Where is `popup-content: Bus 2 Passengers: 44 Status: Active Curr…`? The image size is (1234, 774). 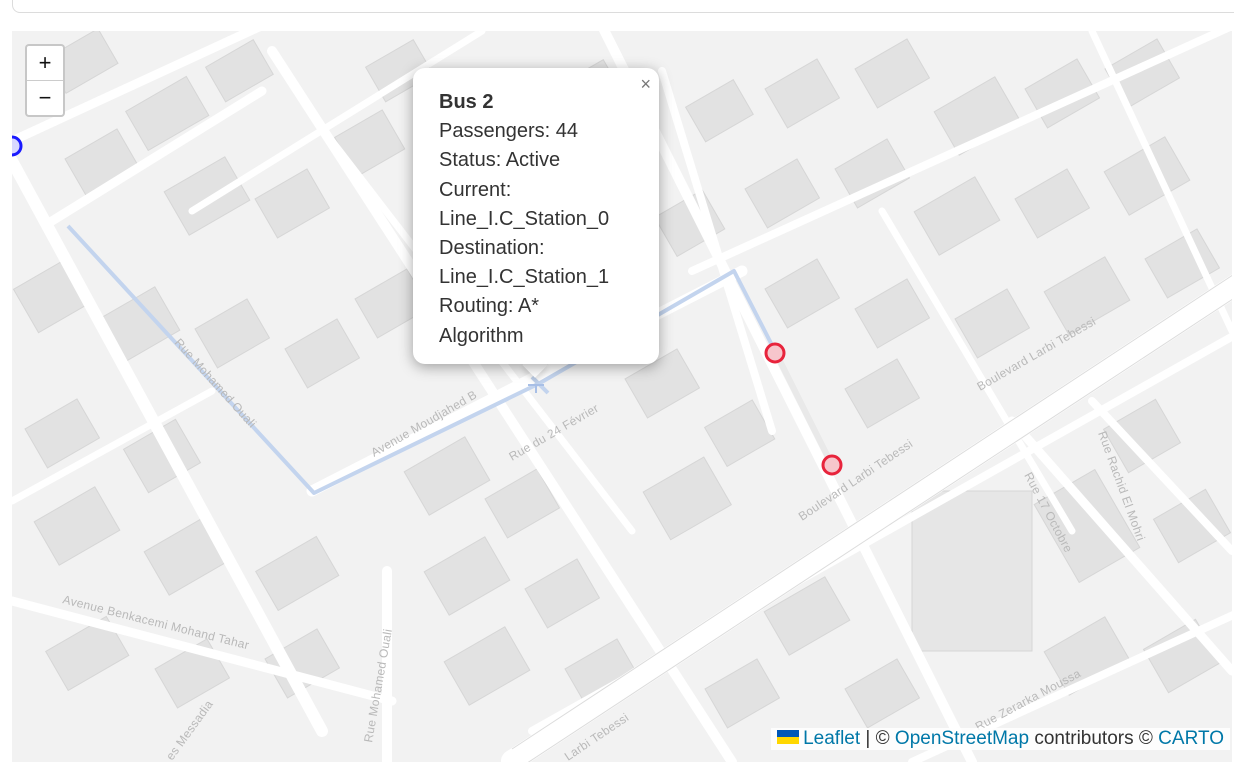 popup-content: Bus 2 Passengers: 44 Status: Active Curr… is located at coordinates (539, 219).